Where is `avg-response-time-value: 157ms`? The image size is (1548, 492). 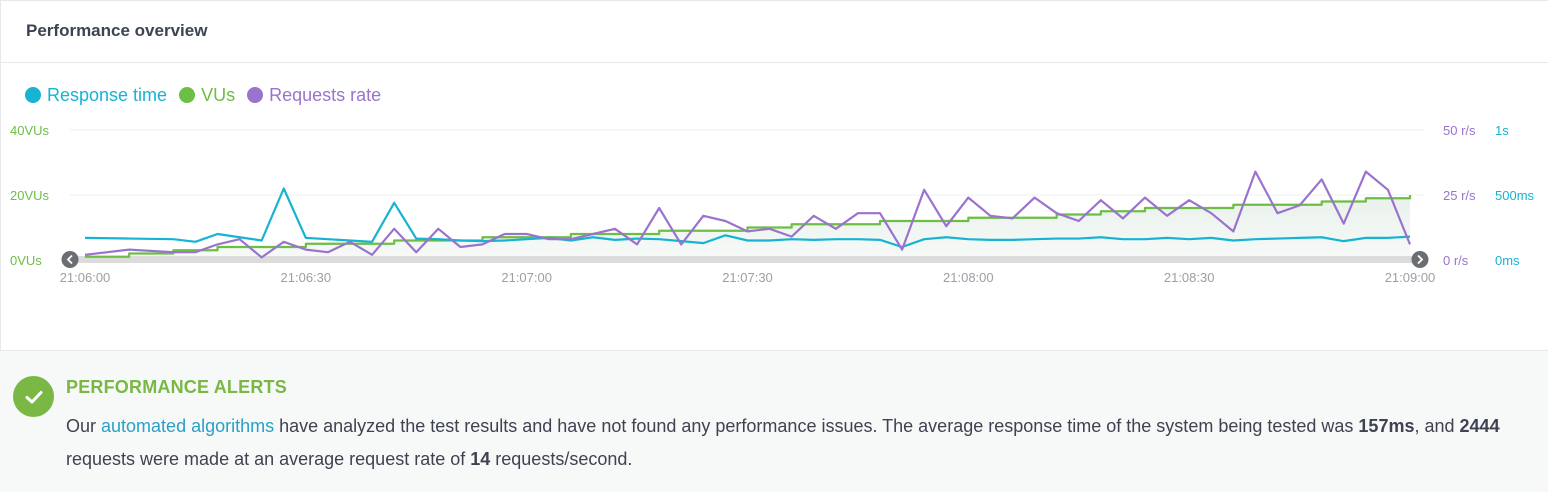
avg-response-time-value: 157ms is located at coordinates (1386, 426).